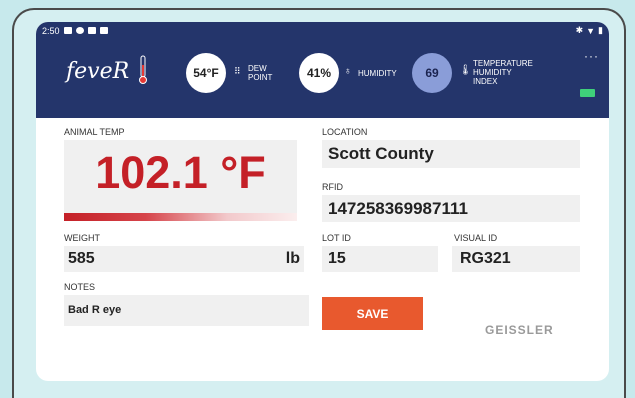  What do you see at coordinates (485, 258) in the screenshot?
I see `visual-id-value: RG321` at bounding box center [485, 258].